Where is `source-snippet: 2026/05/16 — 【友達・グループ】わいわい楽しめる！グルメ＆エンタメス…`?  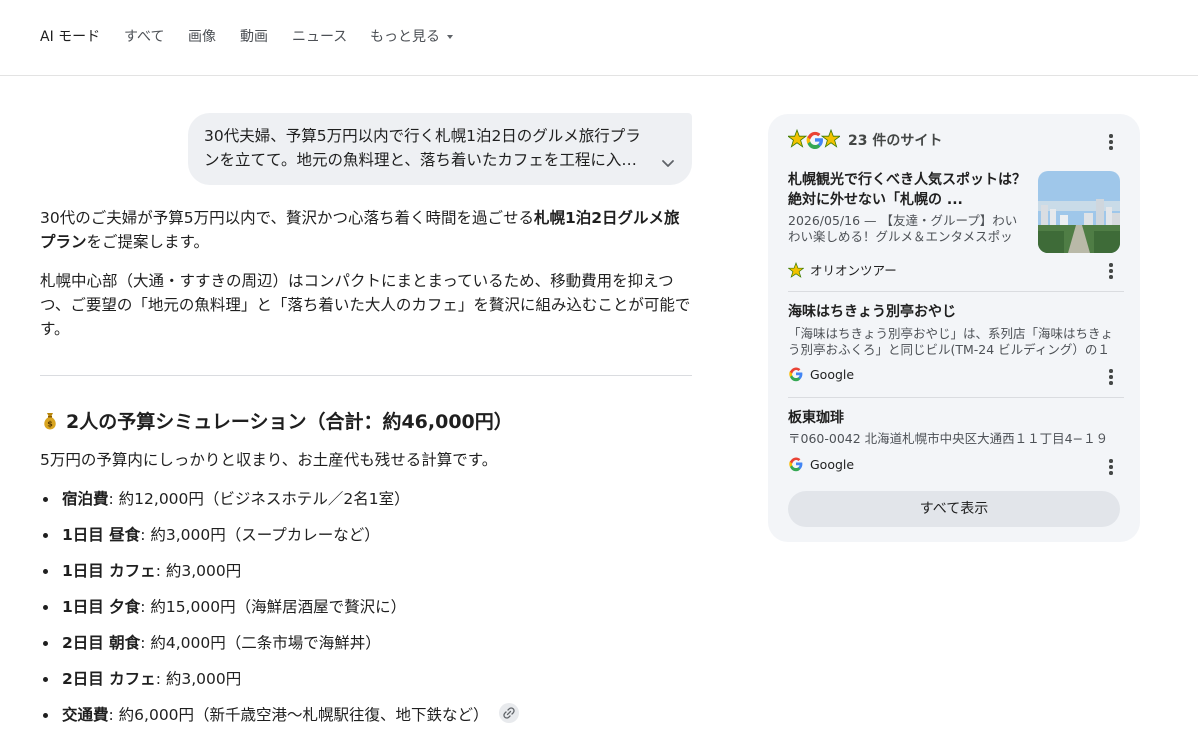 source-snippet: 2026/05/16 — 【友達・グループ】わいわい楽しめる！グルメ＆エンタメス… is located at coordinates (903, 228).